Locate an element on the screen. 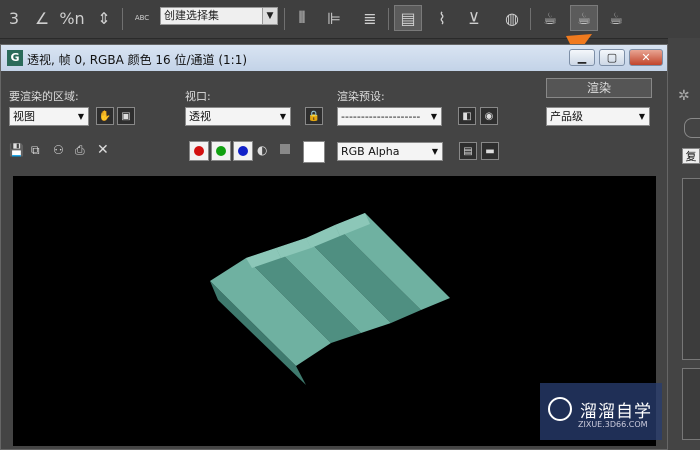 This screenshot has height=450, width=700. monochrome-icon is located at coordinates (285, 149).